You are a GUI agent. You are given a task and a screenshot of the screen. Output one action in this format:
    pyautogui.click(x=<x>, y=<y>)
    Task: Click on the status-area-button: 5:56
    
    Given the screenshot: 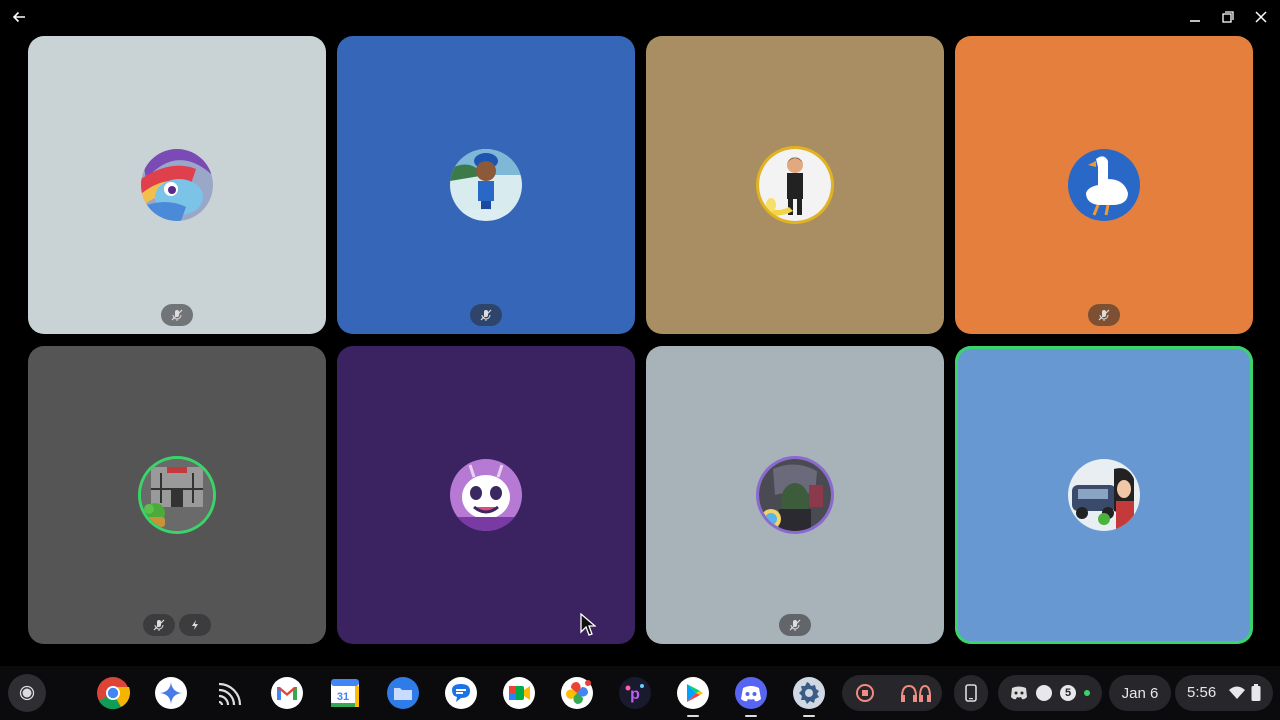 What is the action you would take?
    pyautogui.click(x=1224, y=693)
    